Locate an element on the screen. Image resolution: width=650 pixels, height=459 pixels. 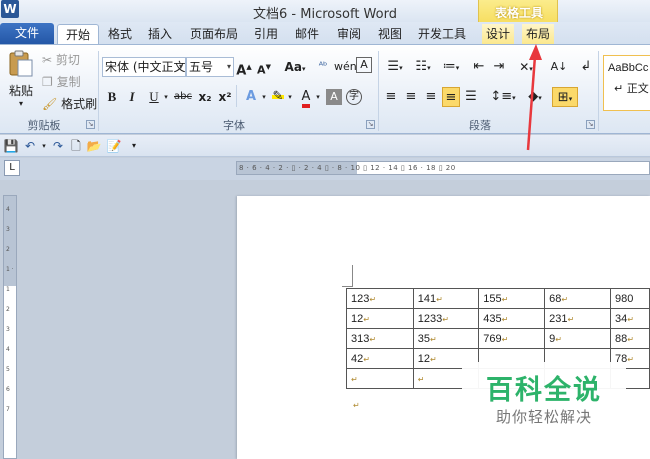
highlight-icon: ✎ is located at coordinates (278, 97).